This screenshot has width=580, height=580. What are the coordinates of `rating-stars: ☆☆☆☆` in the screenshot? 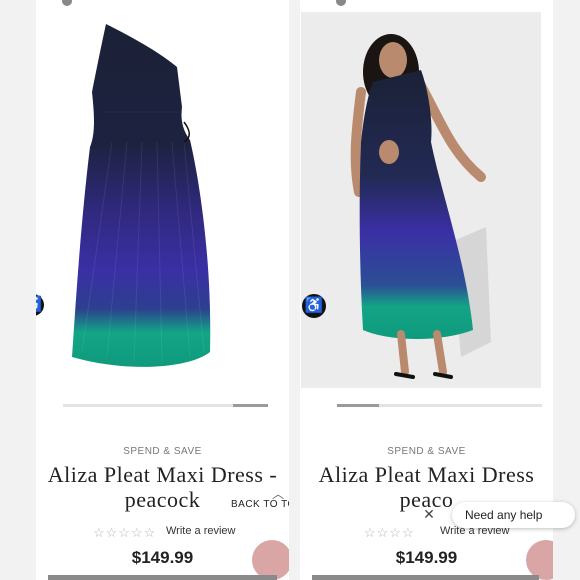 It's located at (389, 533).